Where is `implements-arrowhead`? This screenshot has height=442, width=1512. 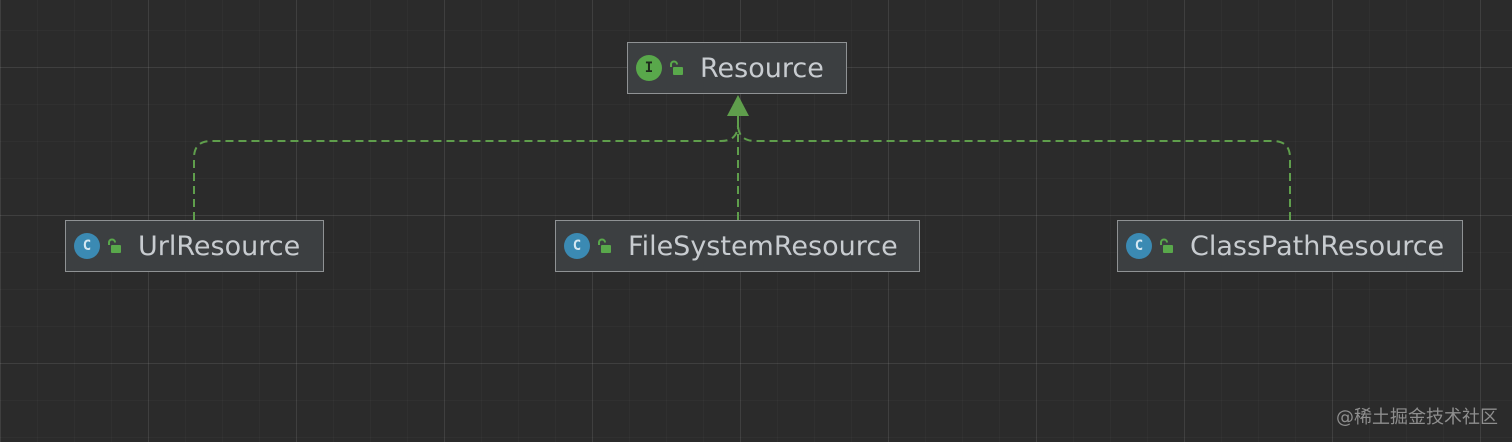 implements-arrowhead is located at coordinates (738, 105).